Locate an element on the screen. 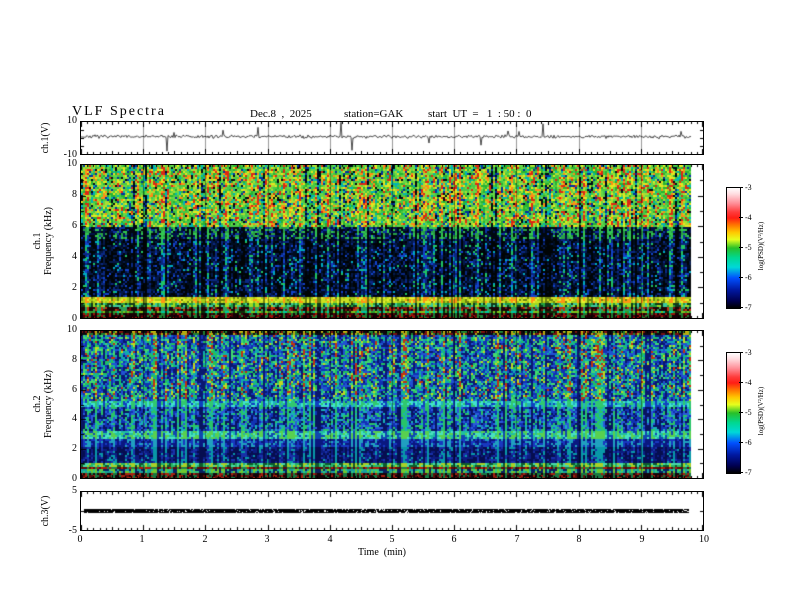 This screenshot has height=612, width=792. time-tick-label: 2 is located at coordinates (205, 539).